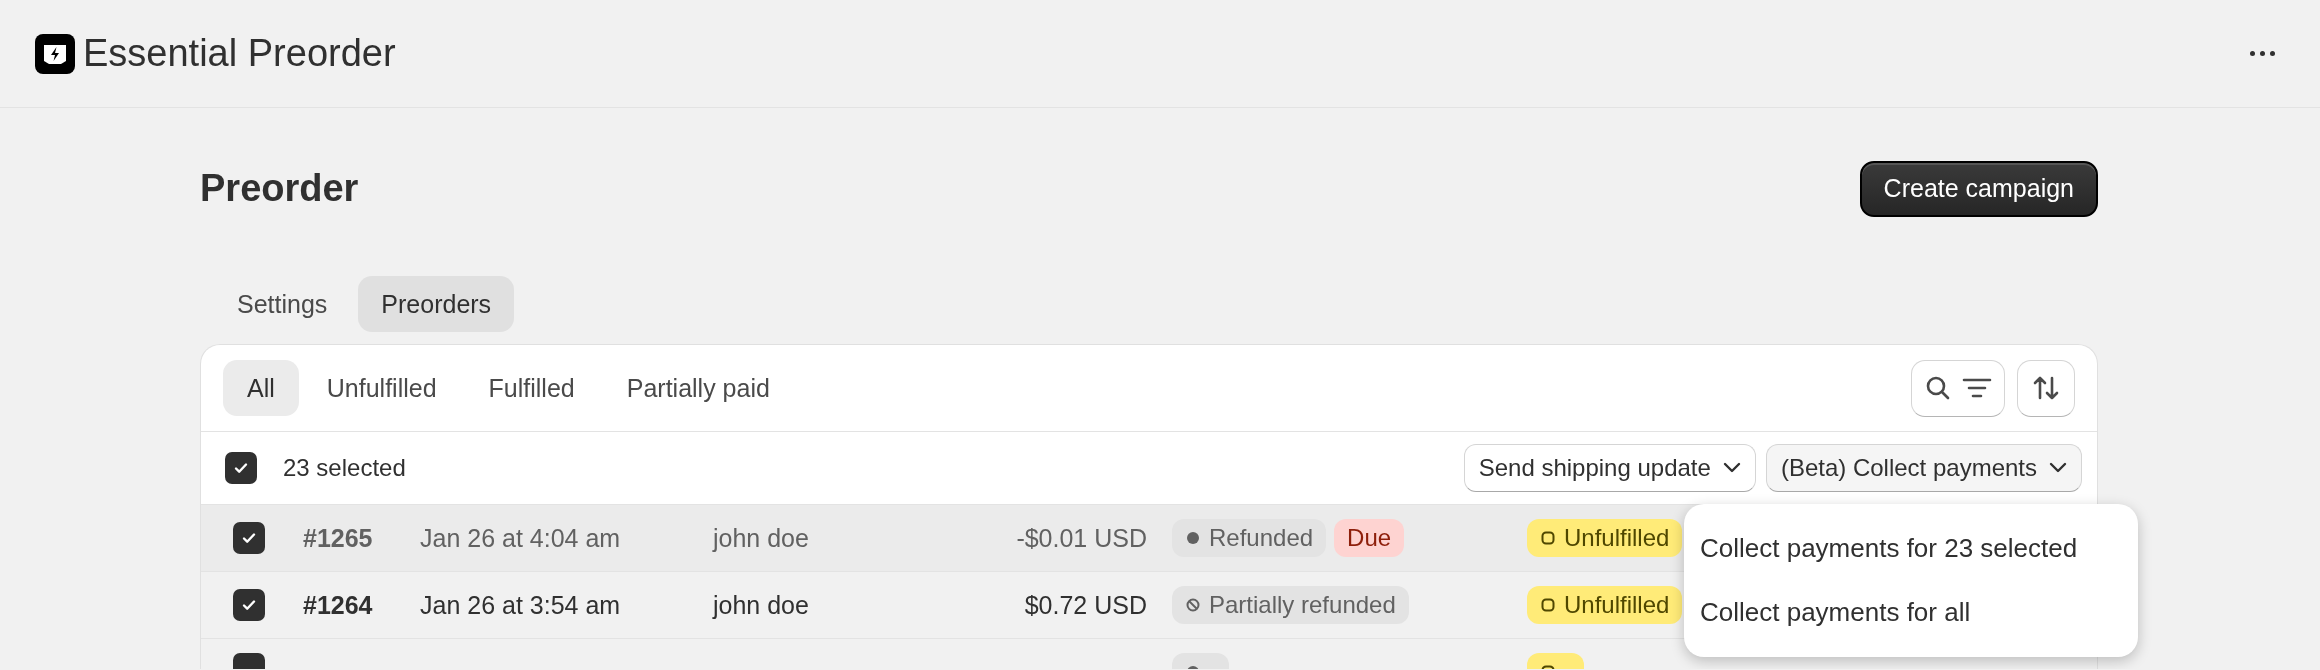 The height and width of the screenshot is (670, 2320). Describe the element at coordinates (521, 605) in the screenshot. I see `order-date: Jan 26 at 3:54 am` at that location.